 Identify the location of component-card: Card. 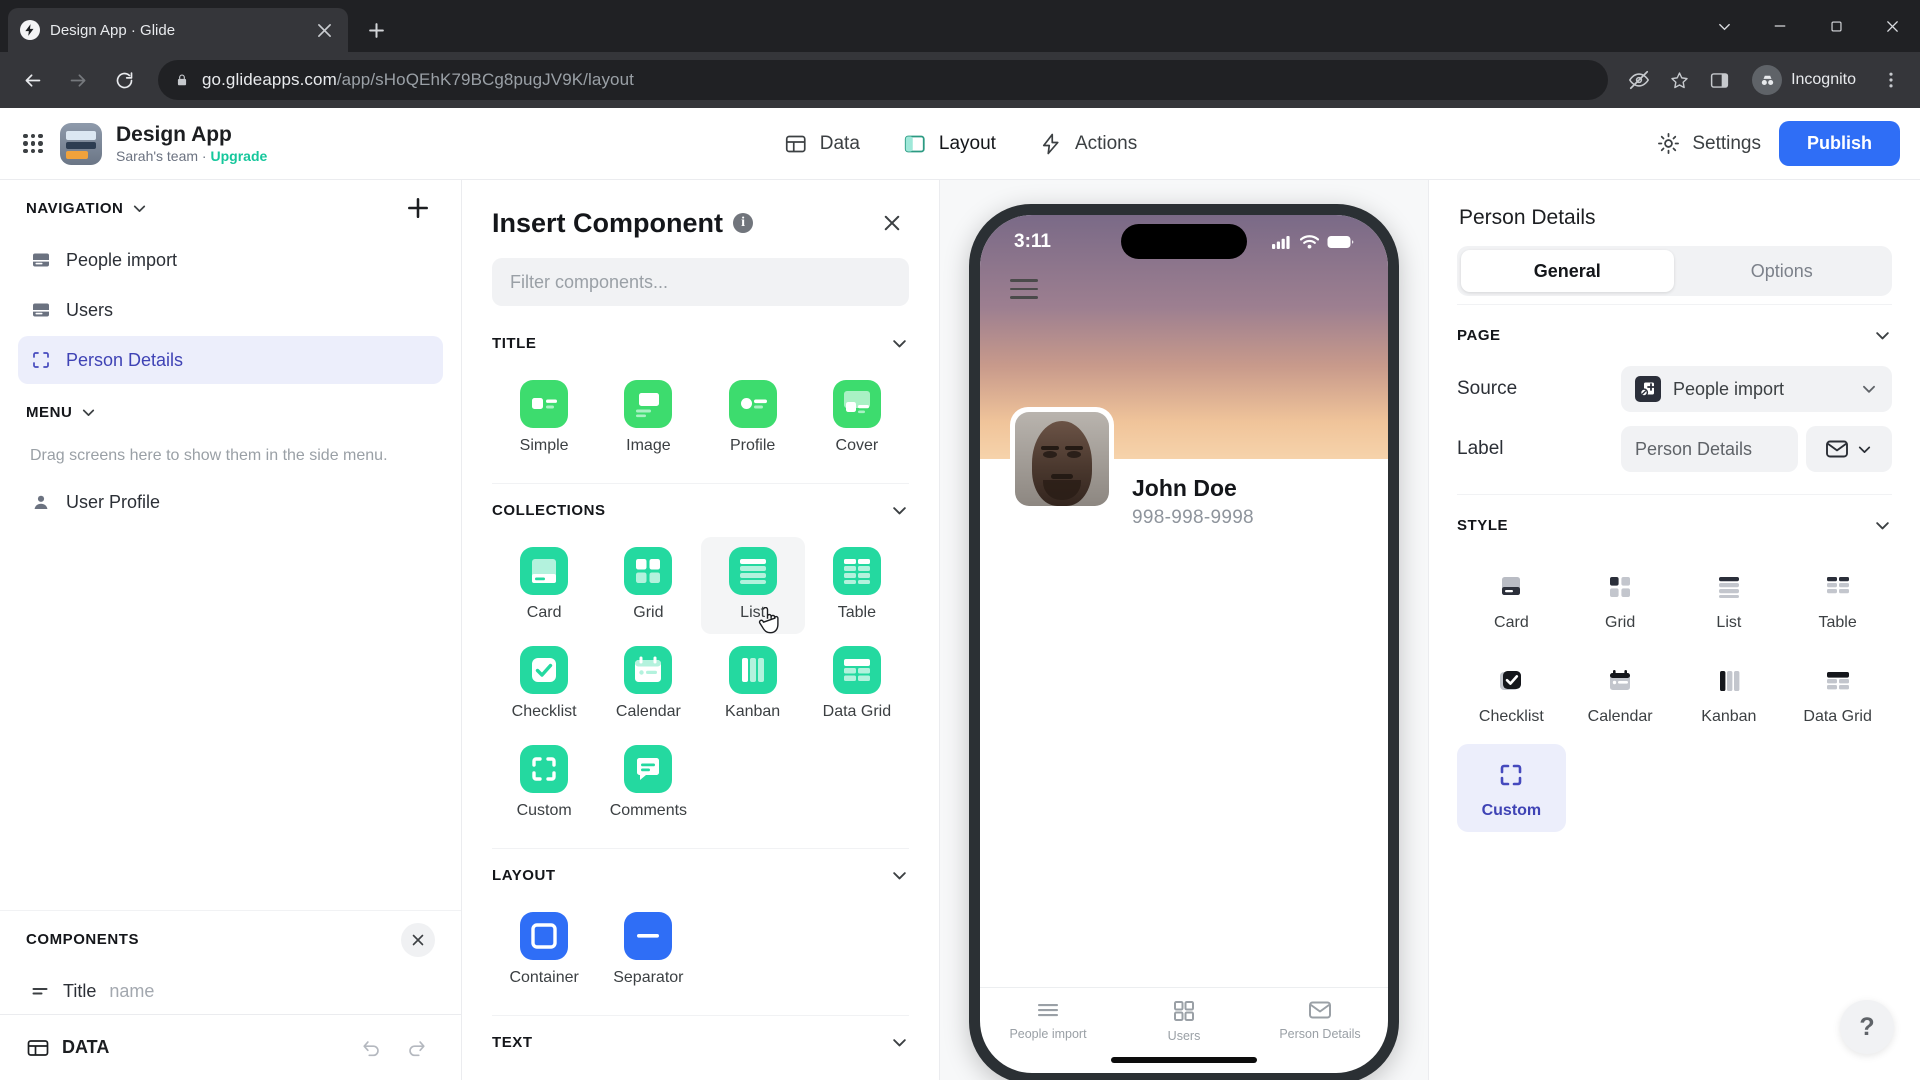
(544, 585).